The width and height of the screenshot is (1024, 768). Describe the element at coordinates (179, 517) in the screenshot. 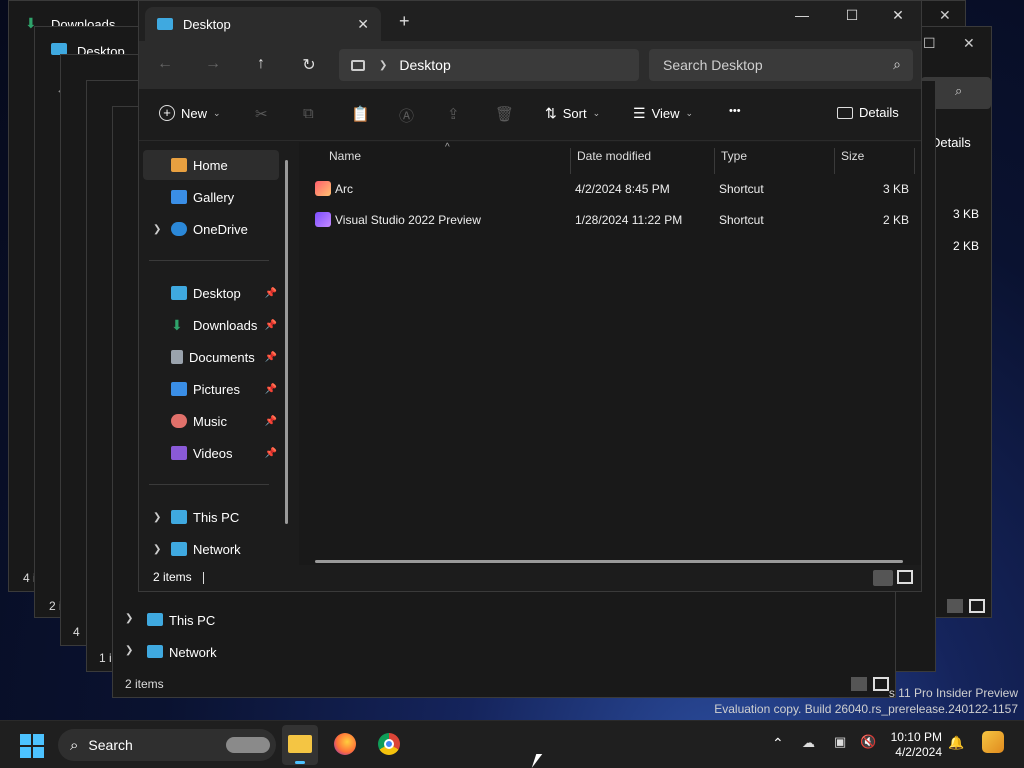

I see `pc-icon` at that location.